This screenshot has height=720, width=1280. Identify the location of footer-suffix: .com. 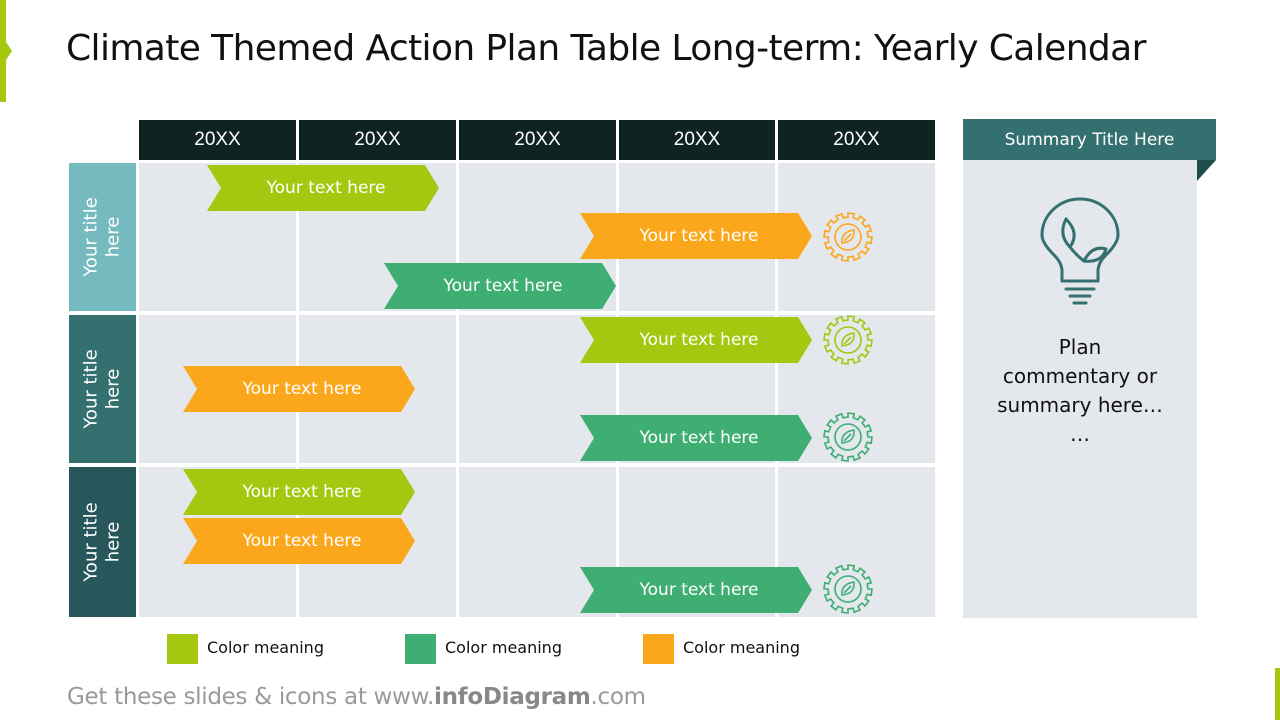
(618, 697).